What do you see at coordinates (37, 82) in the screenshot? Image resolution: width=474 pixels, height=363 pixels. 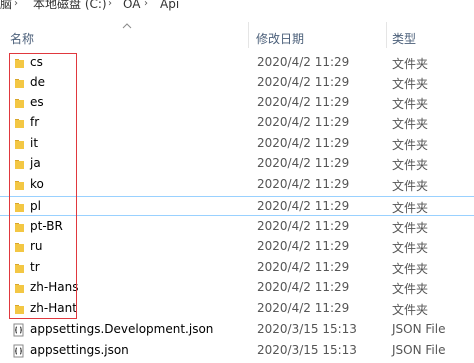 I see `file-name: de` at bounding box center [37, 82].